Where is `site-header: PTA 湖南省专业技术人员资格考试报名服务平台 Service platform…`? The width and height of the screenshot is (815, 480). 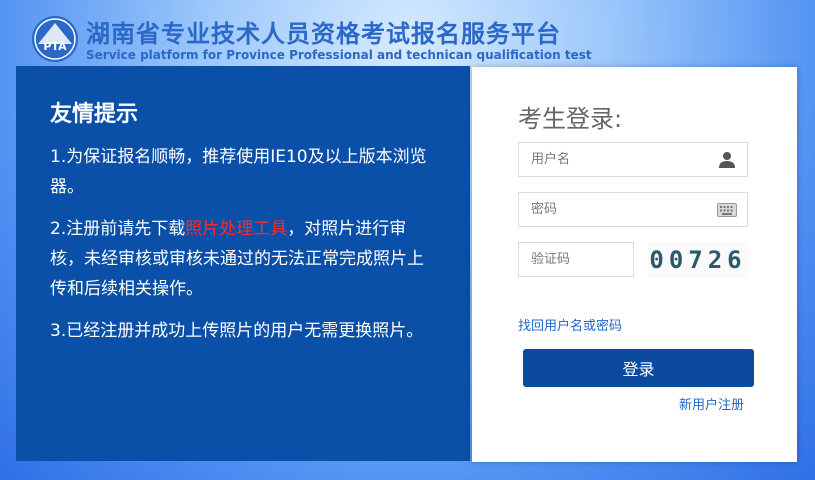 site-header: PTA 湖南省专业技术人员资格考试报名服务平台 Service platform… is located at coordinates (410, 36).